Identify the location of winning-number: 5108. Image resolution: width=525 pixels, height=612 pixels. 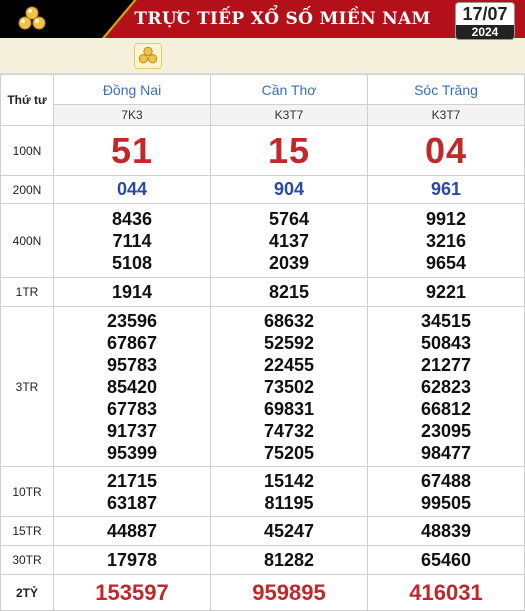
(132, 262).